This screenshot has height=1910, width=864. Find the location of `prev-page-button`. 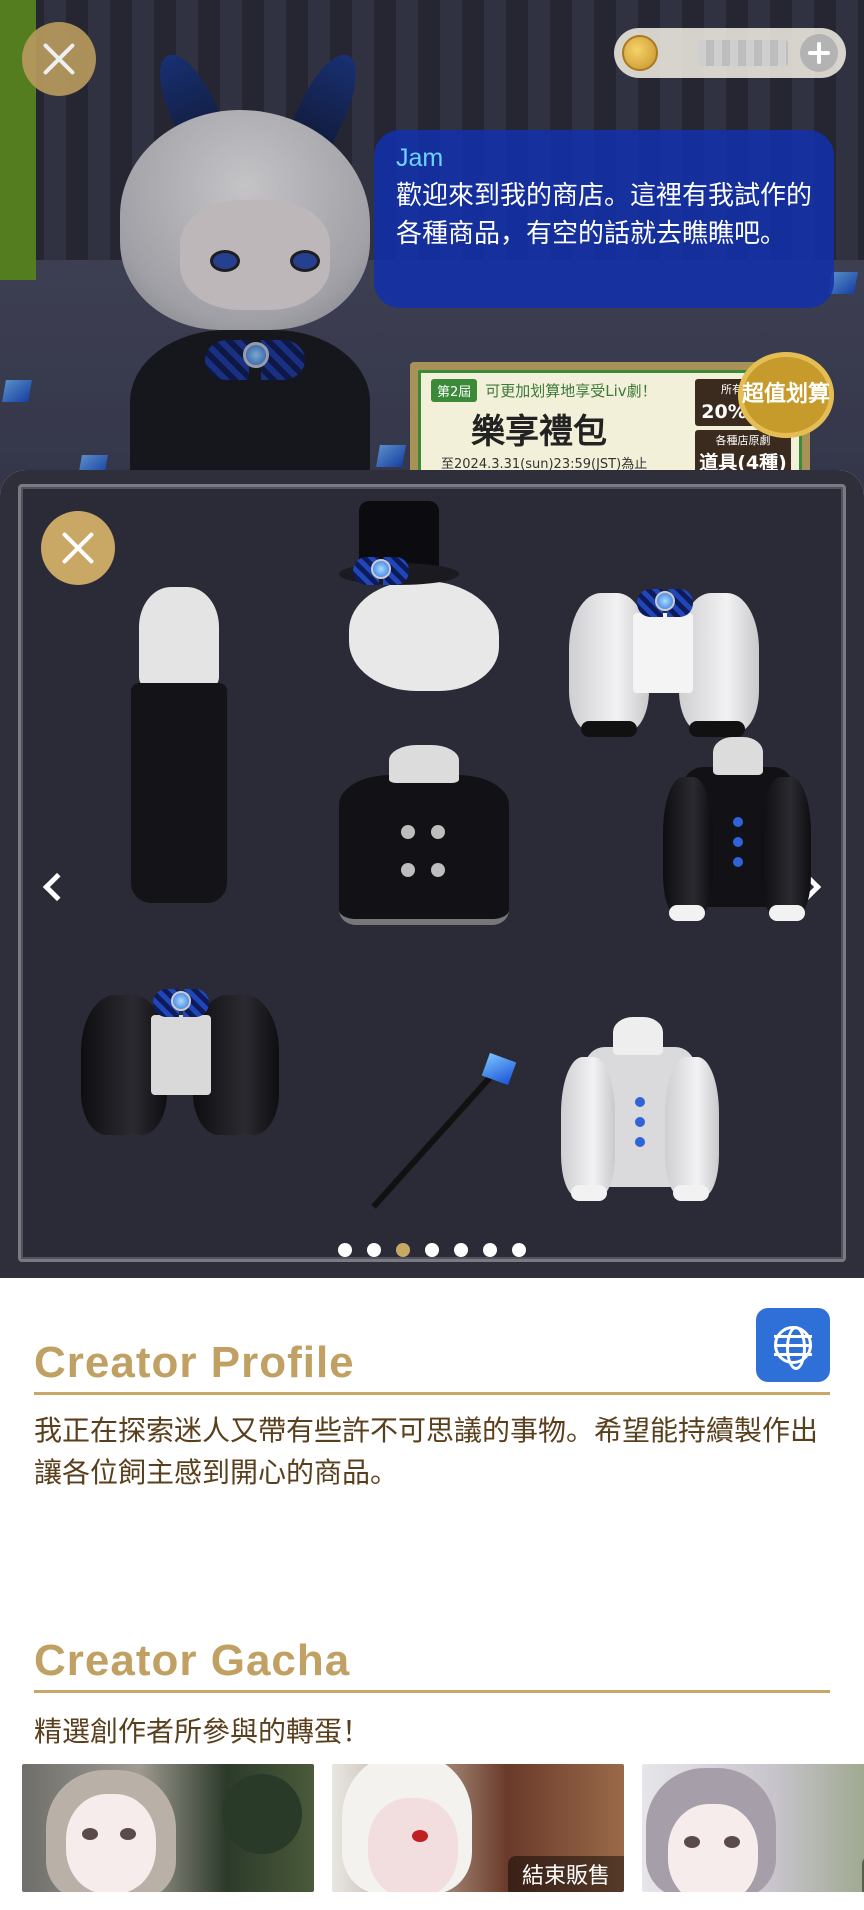

prev-page-button is located at coordinates (53, 887).